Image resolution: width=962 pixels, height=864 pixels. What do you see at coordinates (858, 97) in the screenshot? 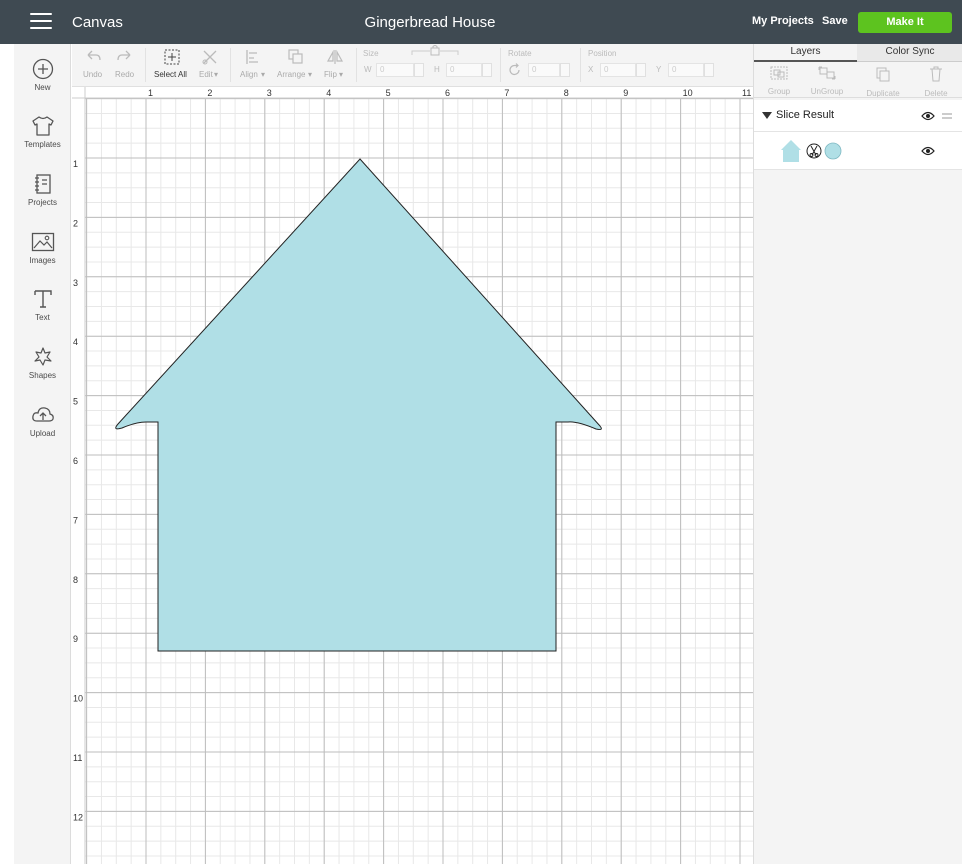
I see `panel-divider` at bounding box center [858, 97].